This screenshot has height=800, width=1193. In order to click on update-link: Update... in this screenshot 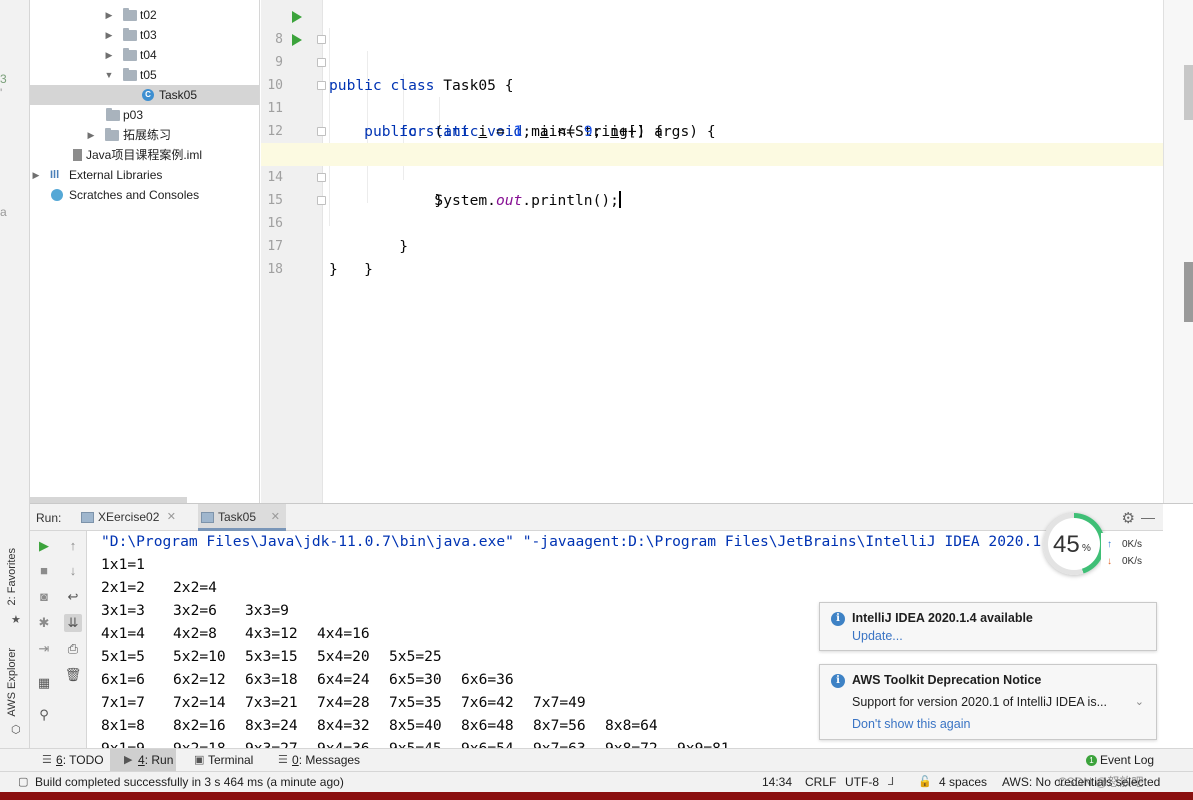, I will do `click(877, 636)`.